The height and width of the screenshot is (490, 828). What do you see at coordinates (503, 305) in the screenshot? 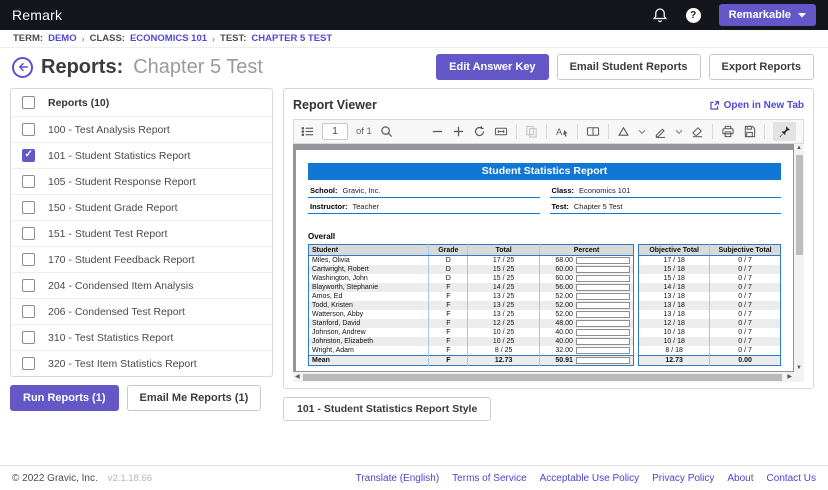
I see `cell-total: 13 / 25` at bounding box center [503, 305].